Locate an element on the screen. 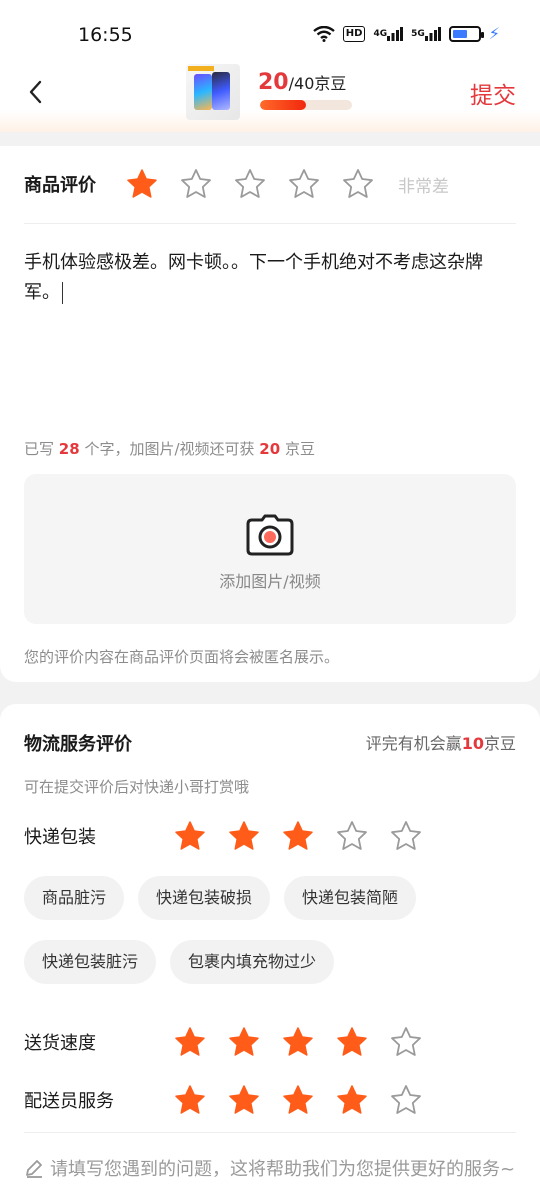 This screenshot has height=1200, width=540. courier-star-rating is located at coordinates (309, 1100).